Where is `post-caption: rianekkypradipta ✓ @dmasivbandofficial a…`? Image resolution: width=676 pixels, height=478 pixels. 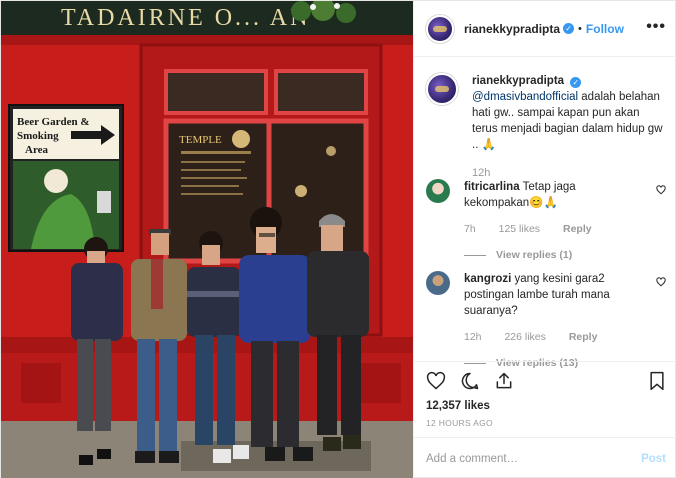
post-caption: rianekkypradipta ✓ @dmasivbandofficial a… is located at coordinates (548, 127).